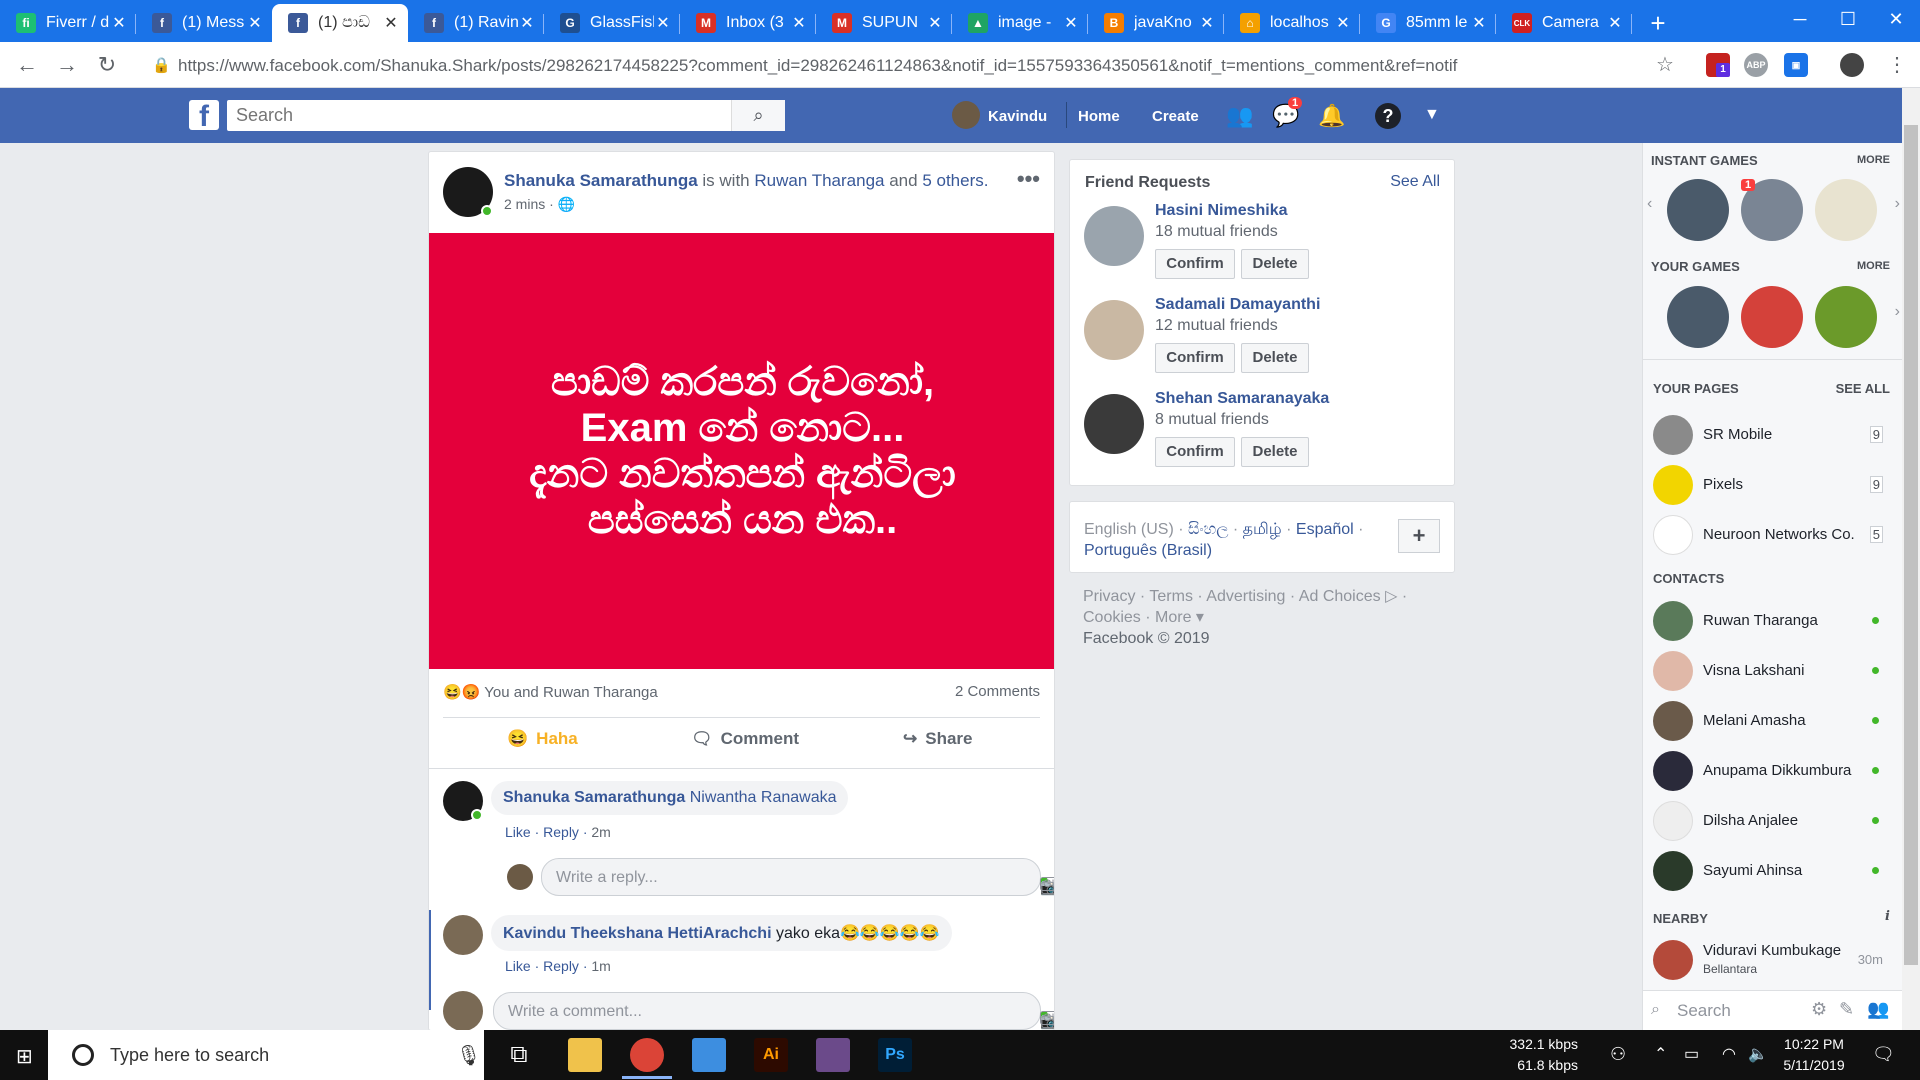 The height and width of the screenshot is (1080, 1920). I want to click on cast-icon: ▣, so click(1796, 65).